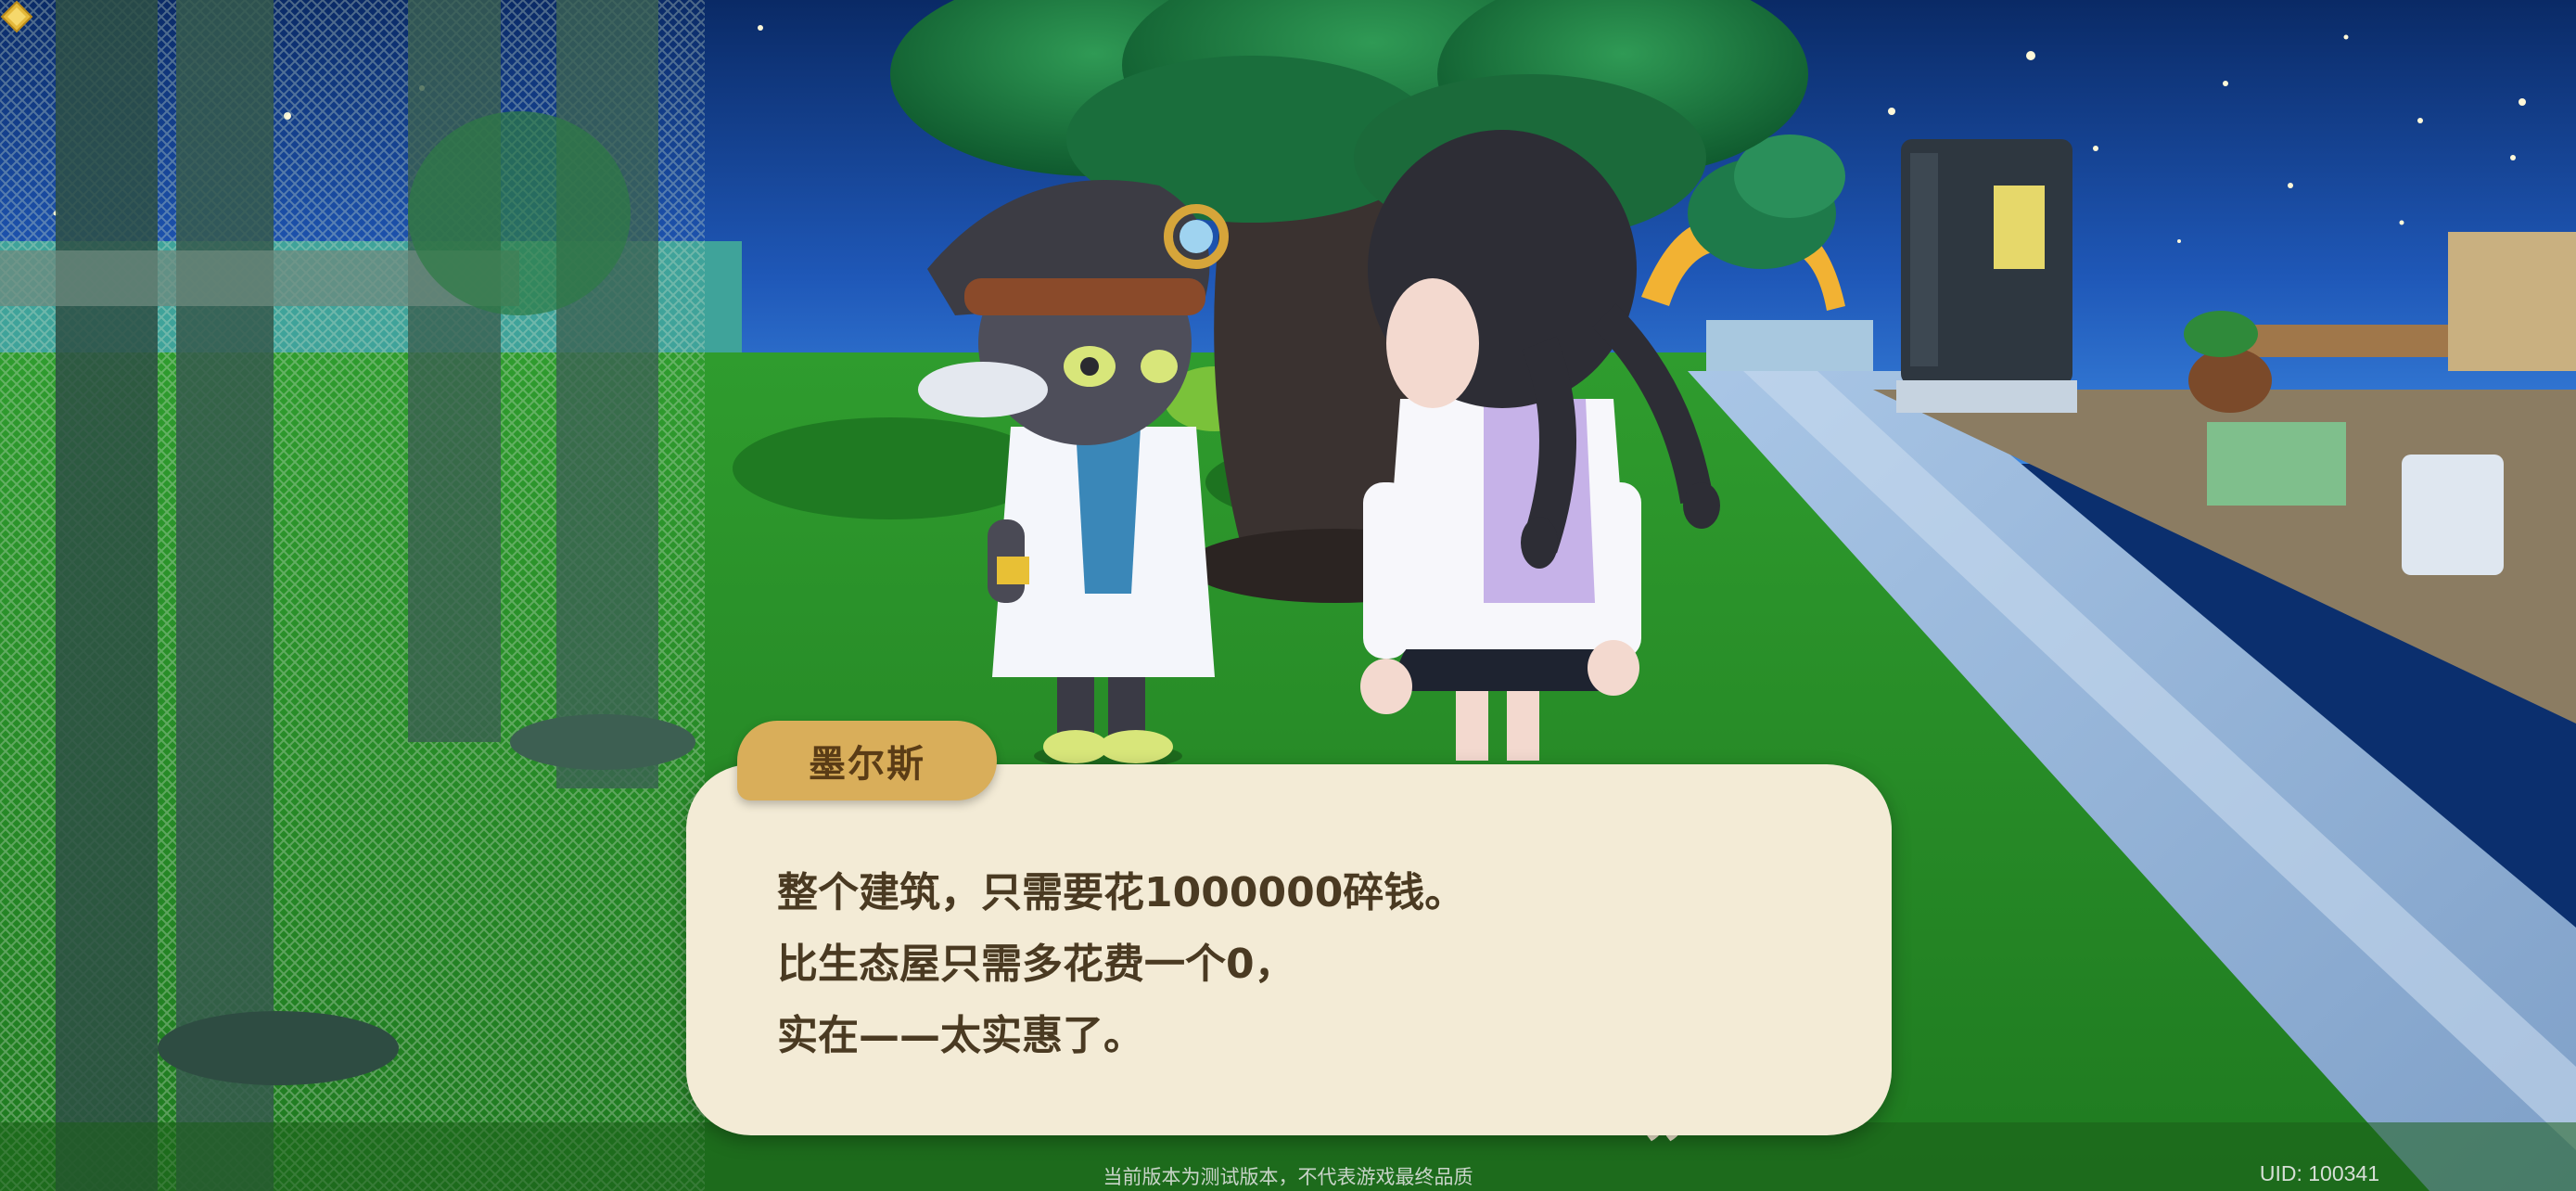 This screenshot has width=2576, height=1191. I want to click on speaker-name: 墨尔斯, so click(867, 764).